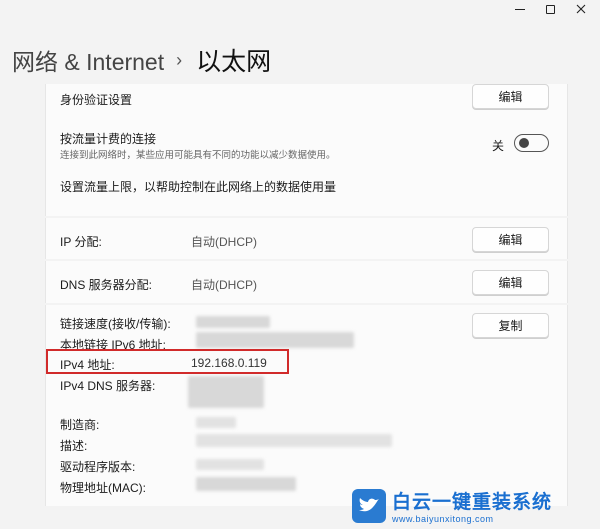 Image resolution: width=600 pixels, height=529 pixels. Describe the element at coordinates (510, 239) in the screenshot. I see `ip-assignment-edit-button: 编辑` at that location.